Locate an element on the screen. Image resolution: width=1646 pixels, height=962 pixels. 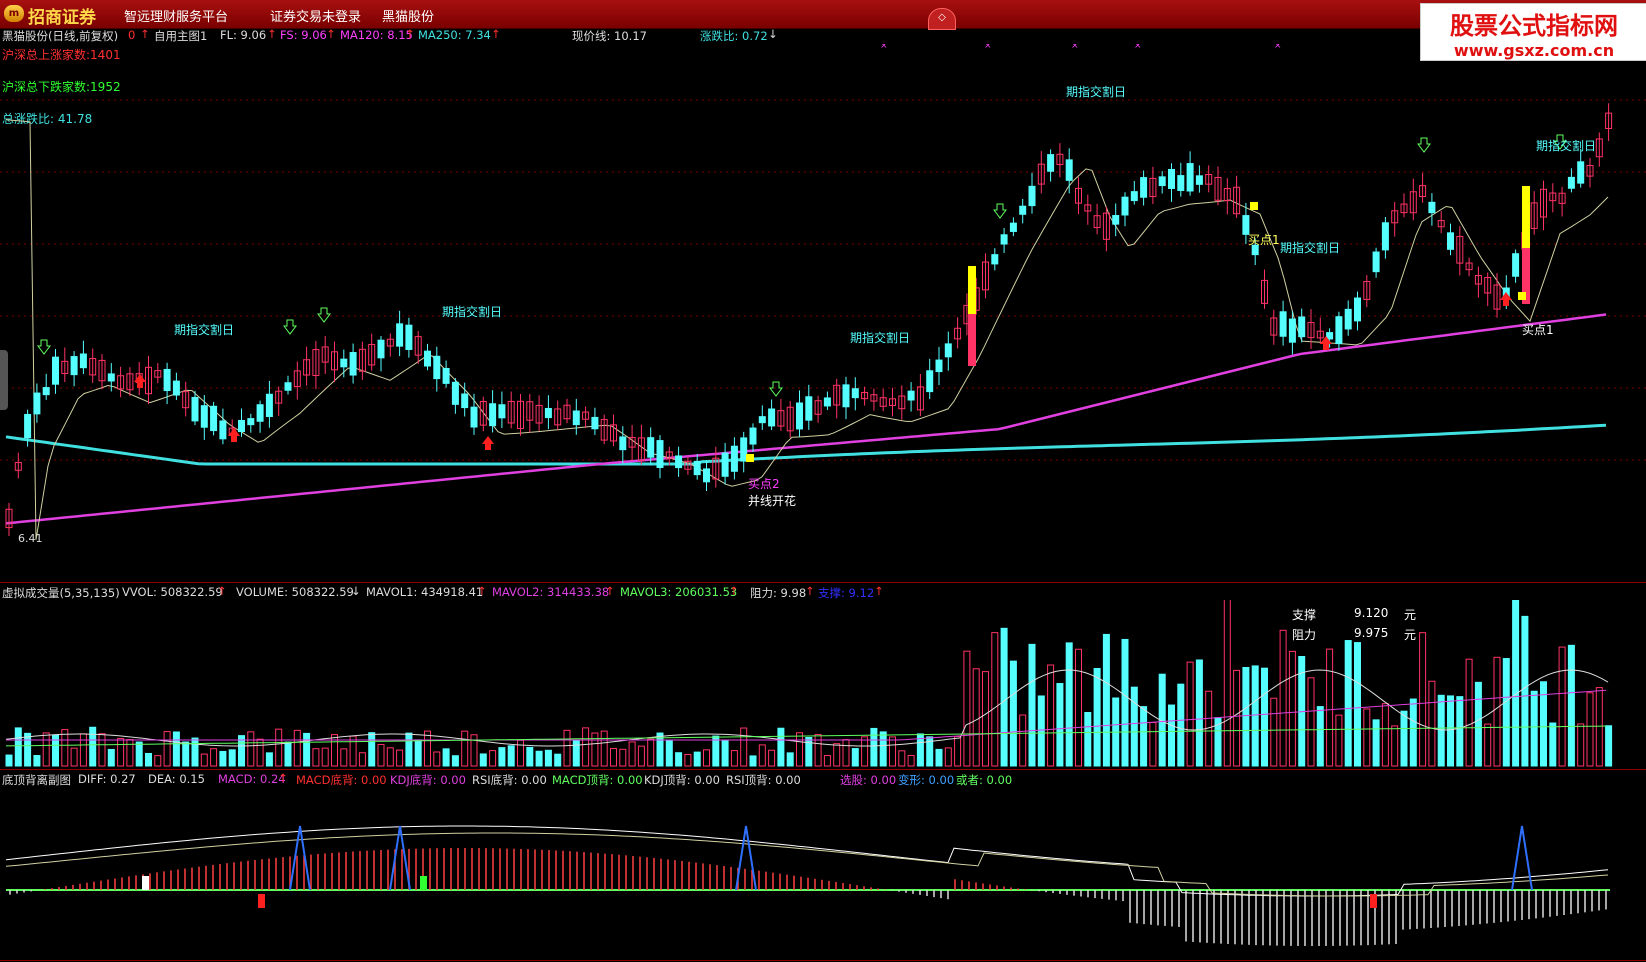
lines-bloom-label: 并线开花 is located at coordinates (772, 500).